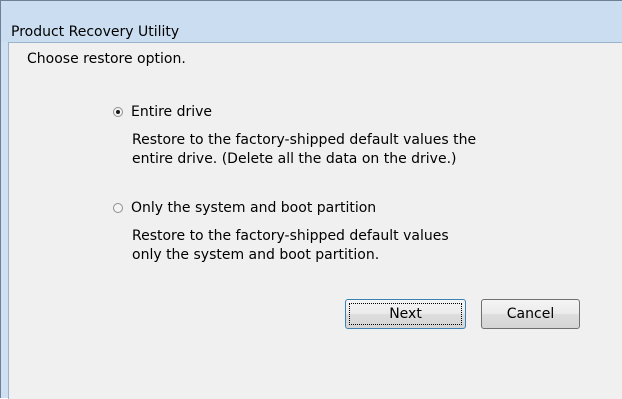 The image size is (622, 399). What do you see at coordinates (118, 112) in the screenshot?
I see `radio-entire-drive` at bounding box center [118, 112].